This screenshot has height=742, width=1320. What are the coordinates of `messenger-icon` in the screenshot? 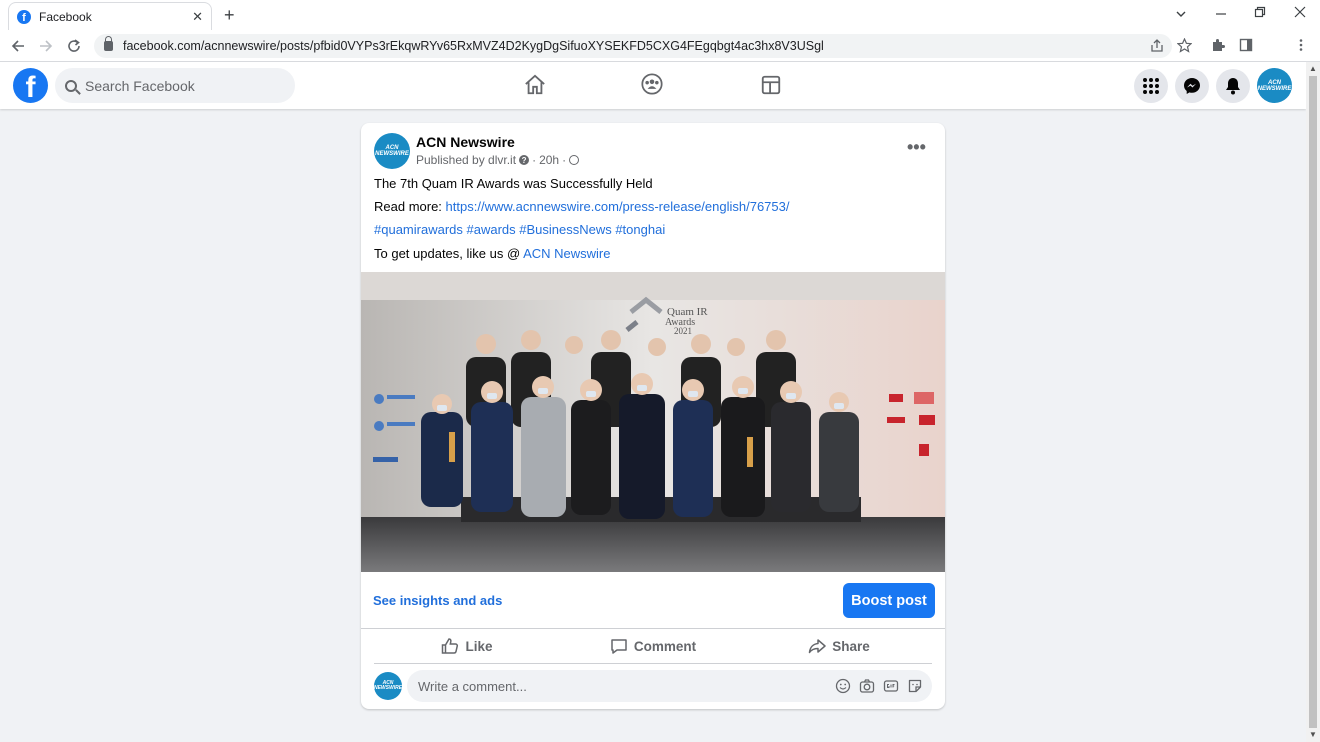 It's located at (1192, 86).